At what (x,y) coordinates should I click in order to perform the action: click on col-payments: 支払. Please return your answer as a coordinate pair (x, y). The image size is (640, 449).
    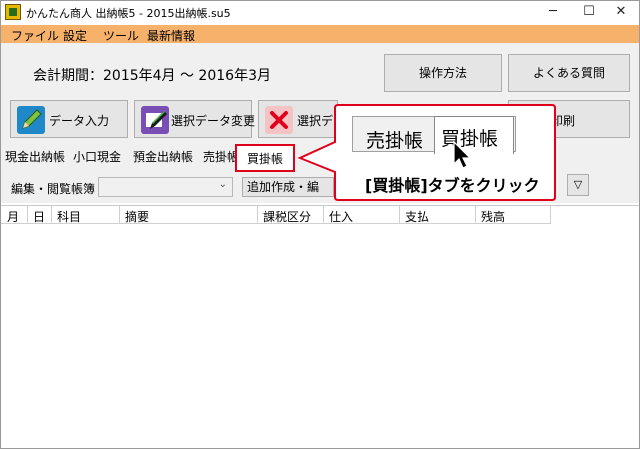
    Looking at the image, I should click on (417, 216).